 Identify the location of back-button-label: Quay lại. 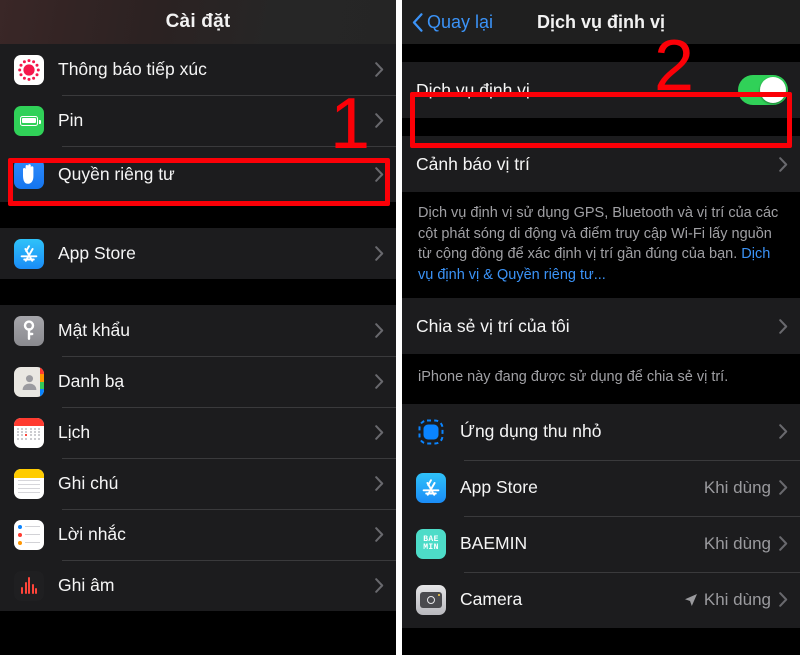
(460, 21).